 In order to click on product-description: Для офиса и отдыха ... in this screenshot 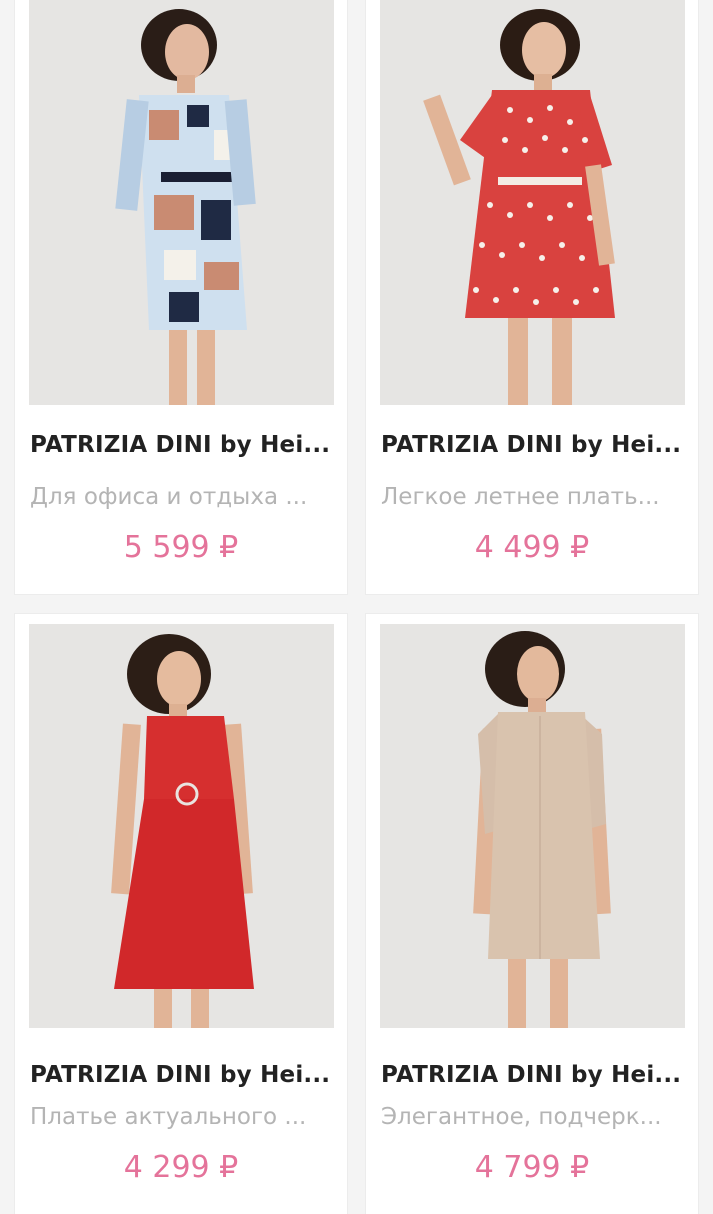, I will do `click(169, 497)`.